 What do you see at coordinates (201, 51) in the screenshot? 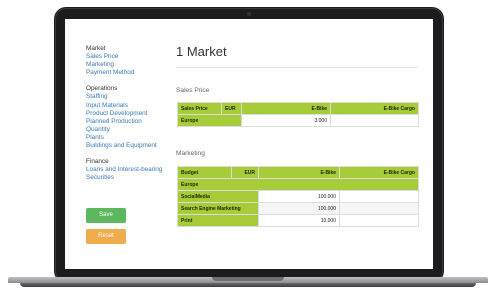
I see `page-title: 1 Market` at bounding box center [201, 51].